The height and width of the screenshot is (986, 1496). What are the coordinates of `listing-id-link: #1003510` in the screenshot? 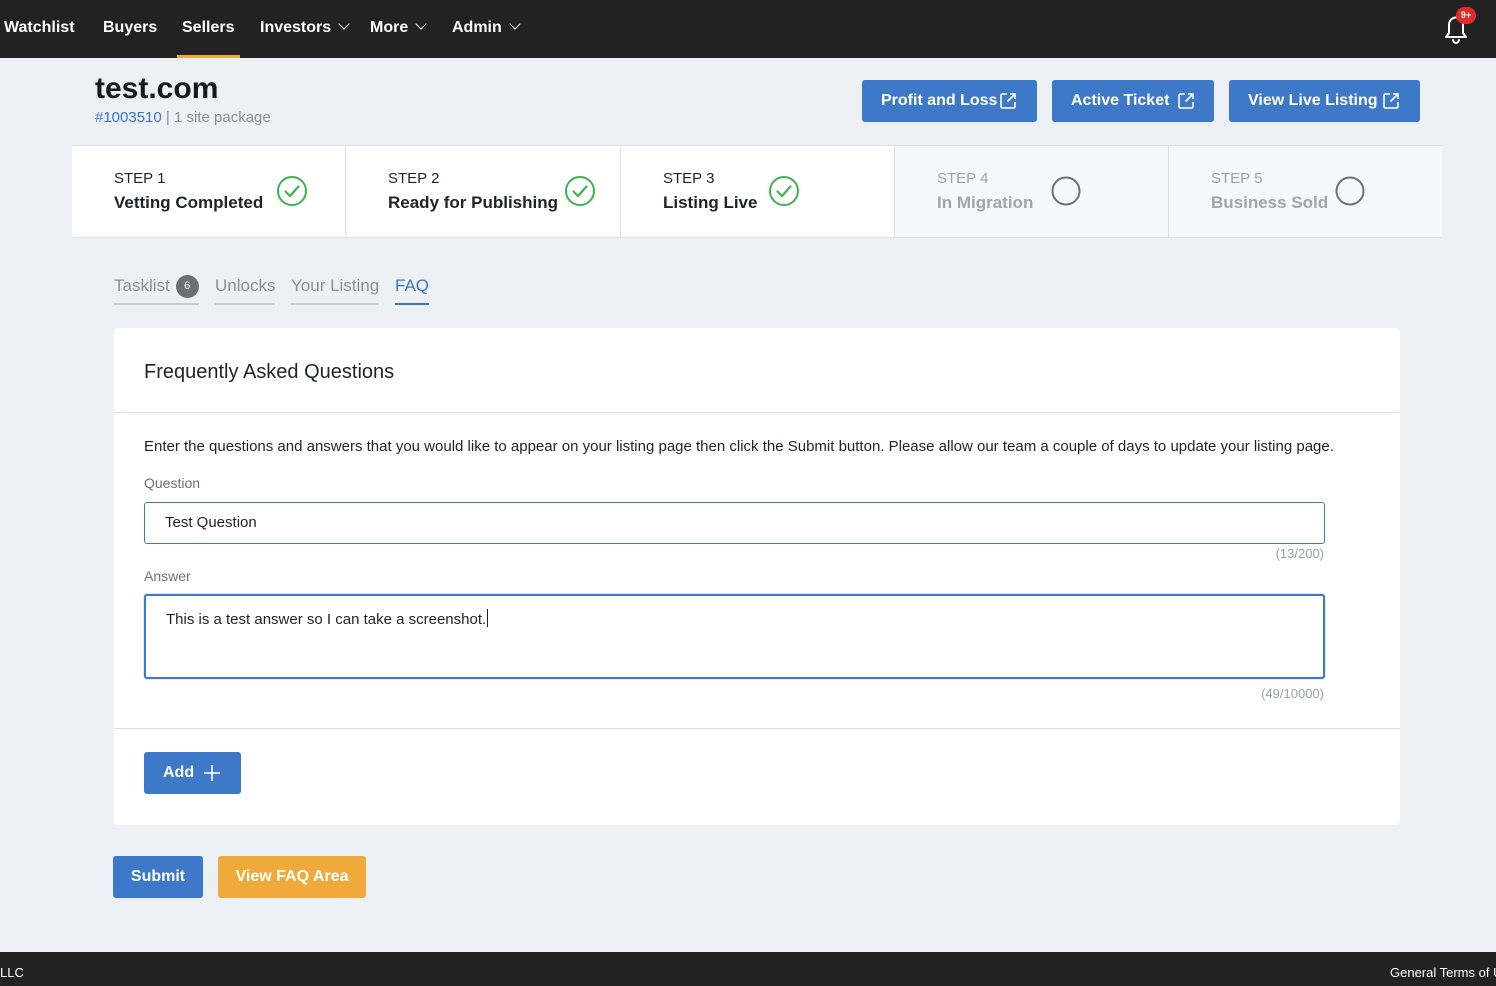 It's located at (128, 117).